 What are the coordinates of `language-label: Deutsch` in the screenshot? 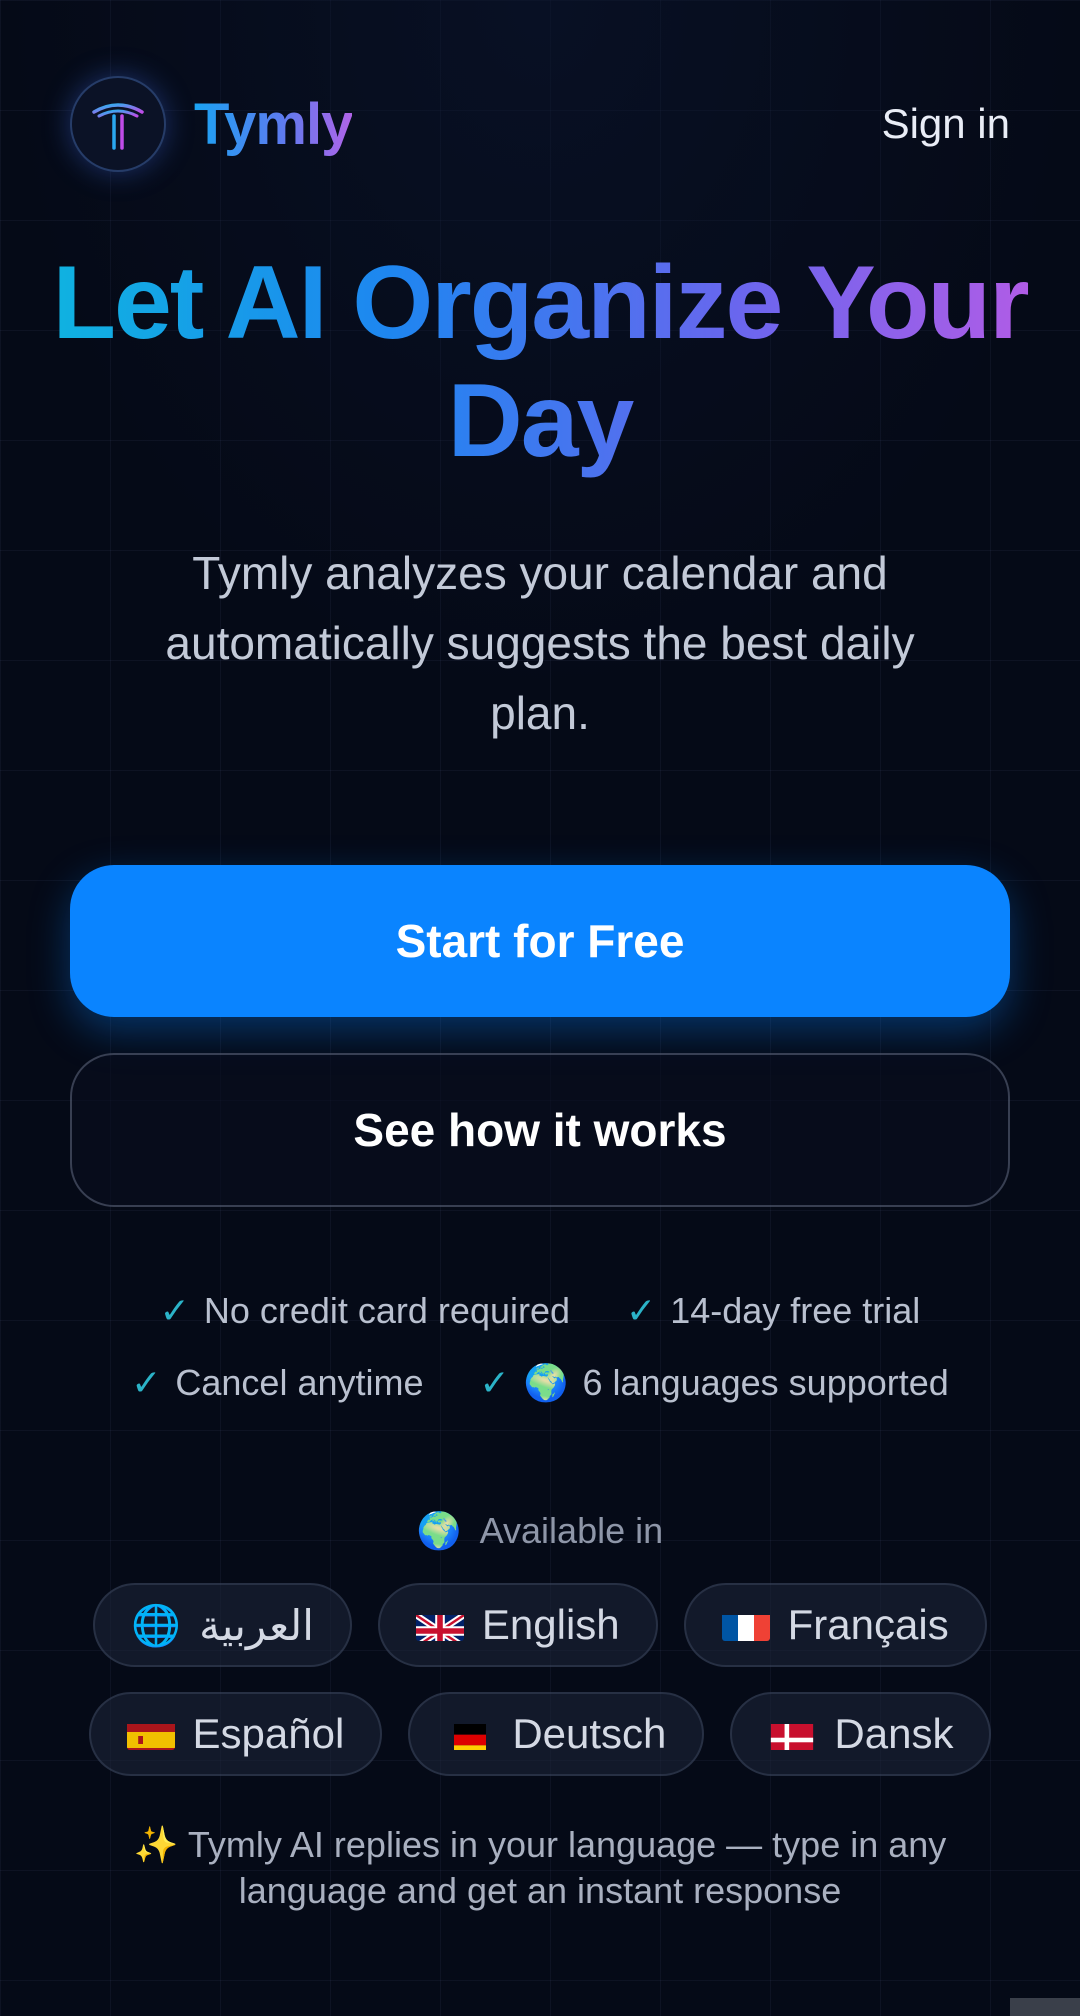 It's located at (589, 1733).